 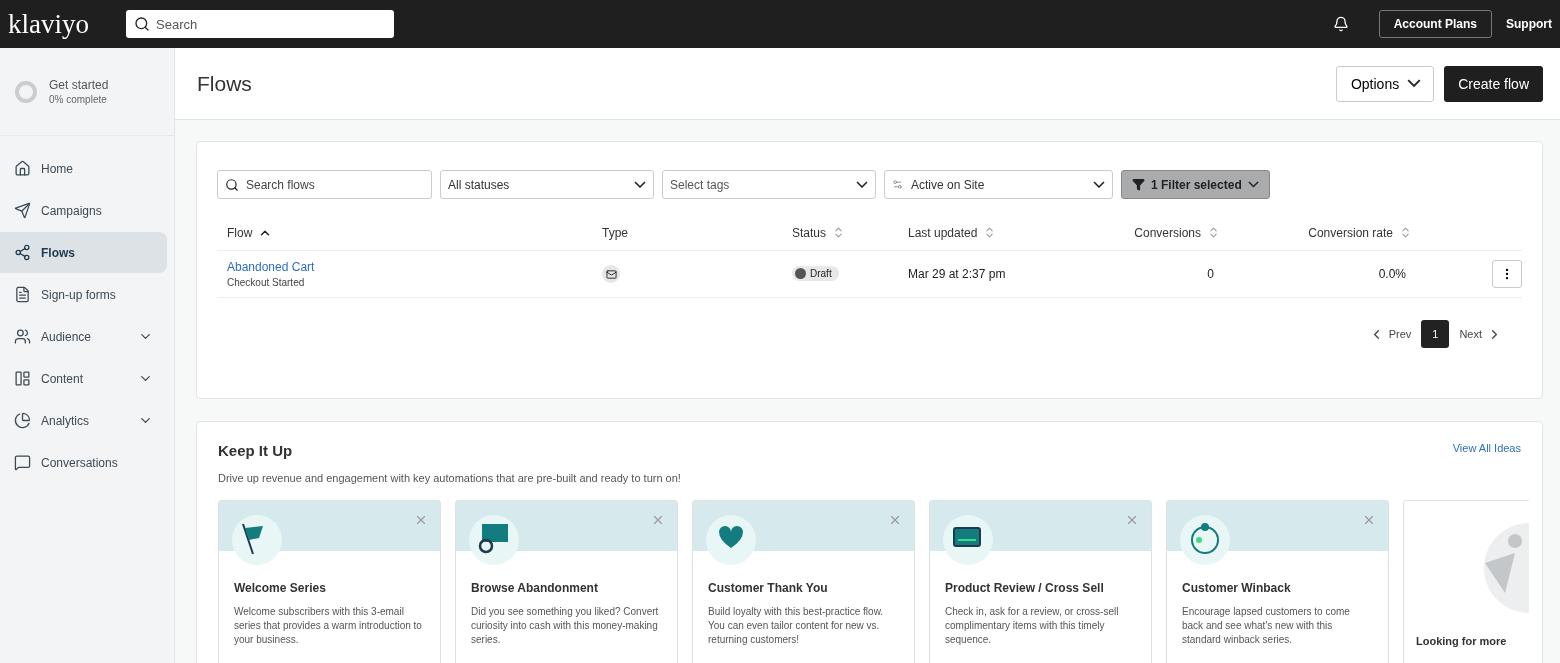 I want to click on section-subtitle: Drive up revenue and engagement with key automations that are pre-built and ready to turn on!, so click(x=450, y=478).